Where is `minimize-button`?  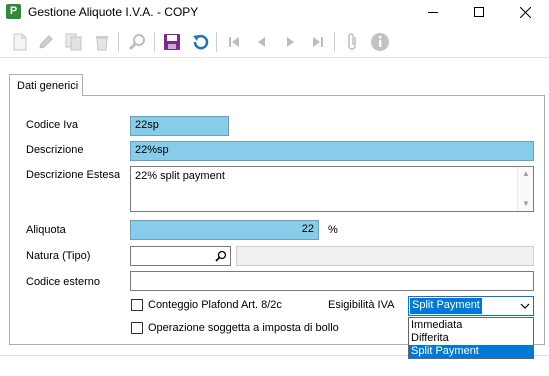
minimize-button is located at coordinates (433, 12).